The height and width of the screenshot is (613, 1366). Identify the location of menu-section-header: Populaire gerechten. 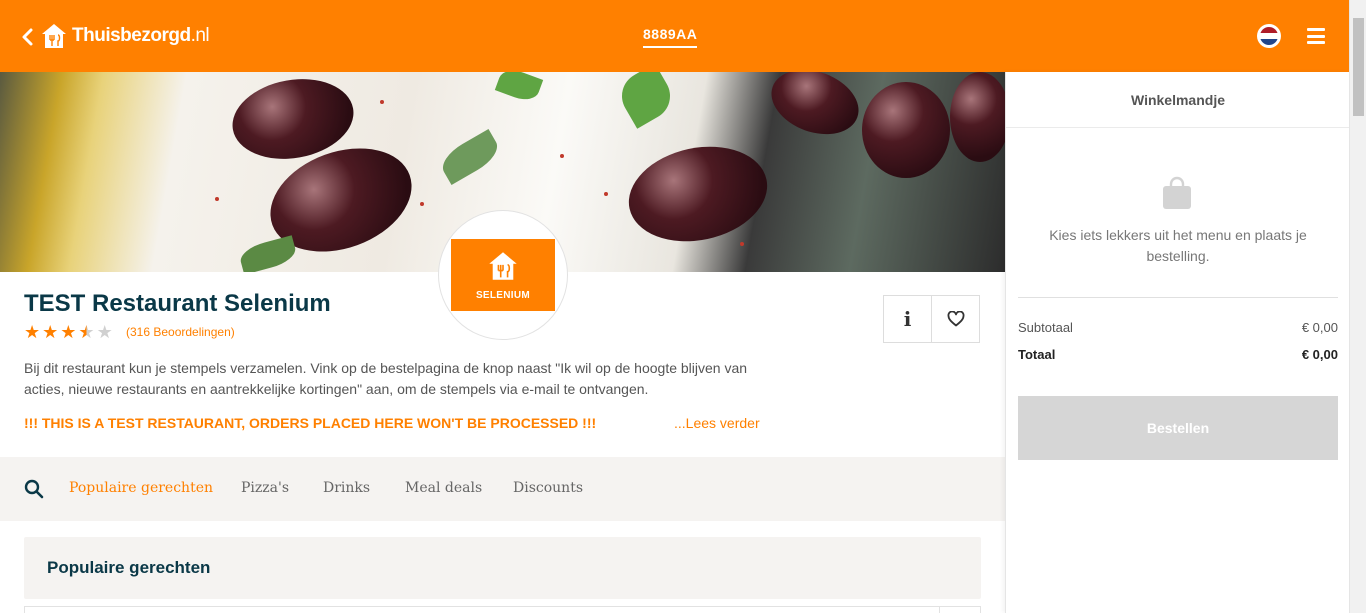
(502, 568).